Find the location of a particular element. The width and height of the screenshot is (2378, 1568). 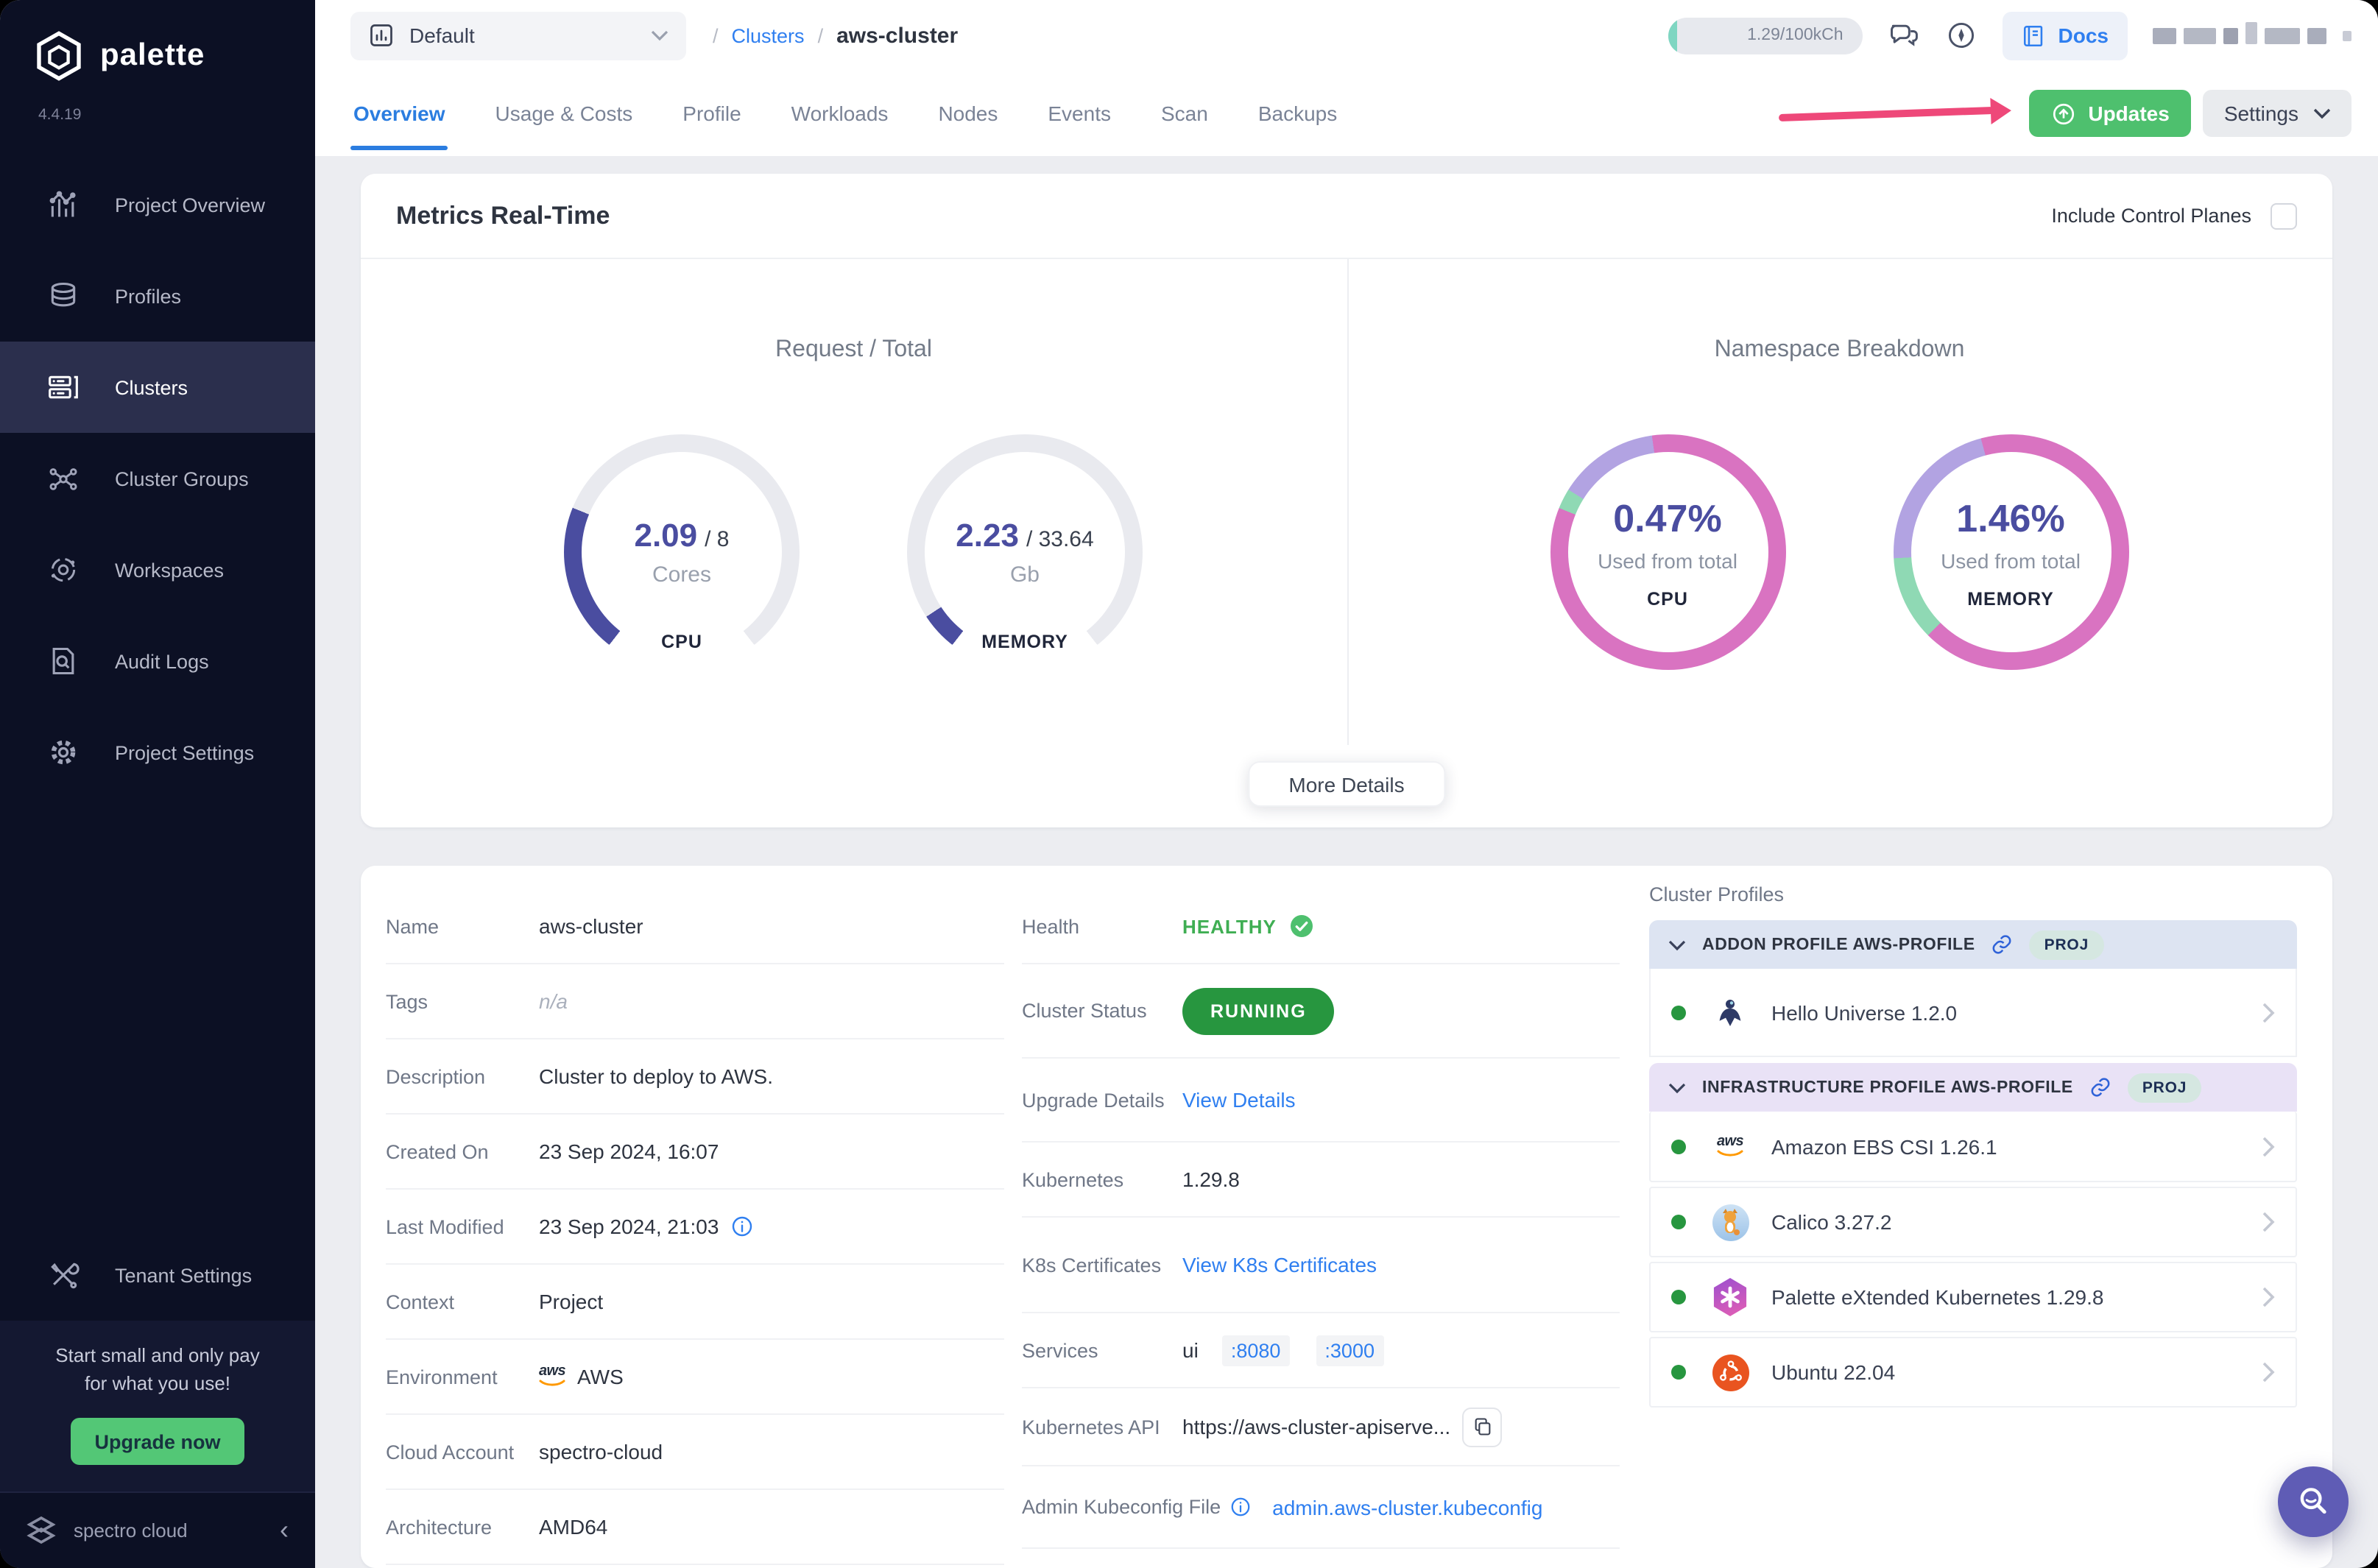

chat-icon is located at coordinates (1904, 35).